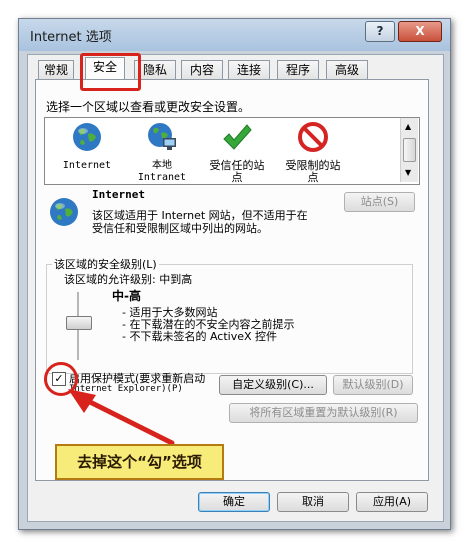  What do you see at coordinates (249, 70) in the screenshot?
I see `tab-connections: 连接` at bounding box center [249, 70].